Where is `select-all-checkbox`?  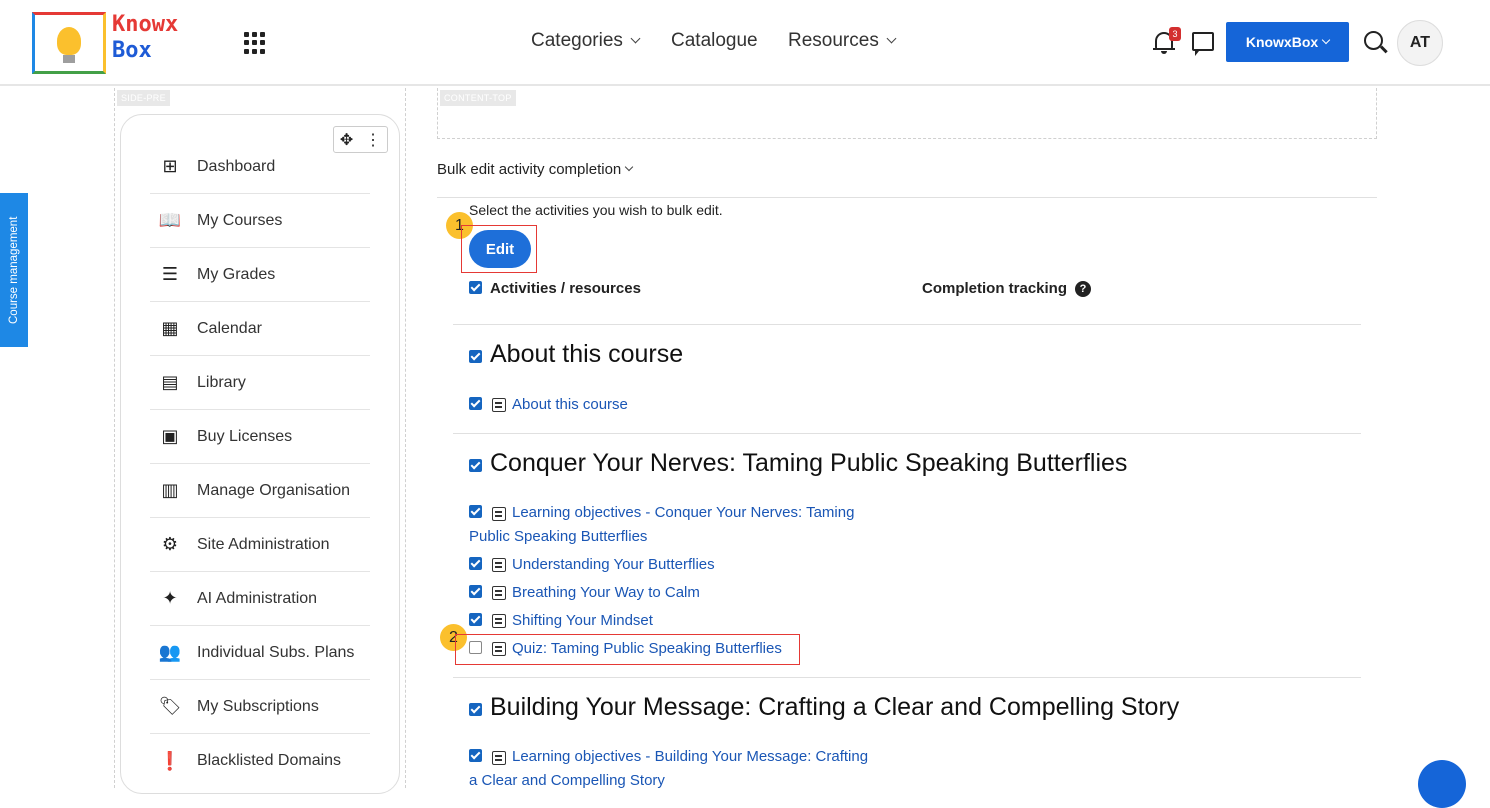
select-all-checkbox is located at coordinates (475, 287).